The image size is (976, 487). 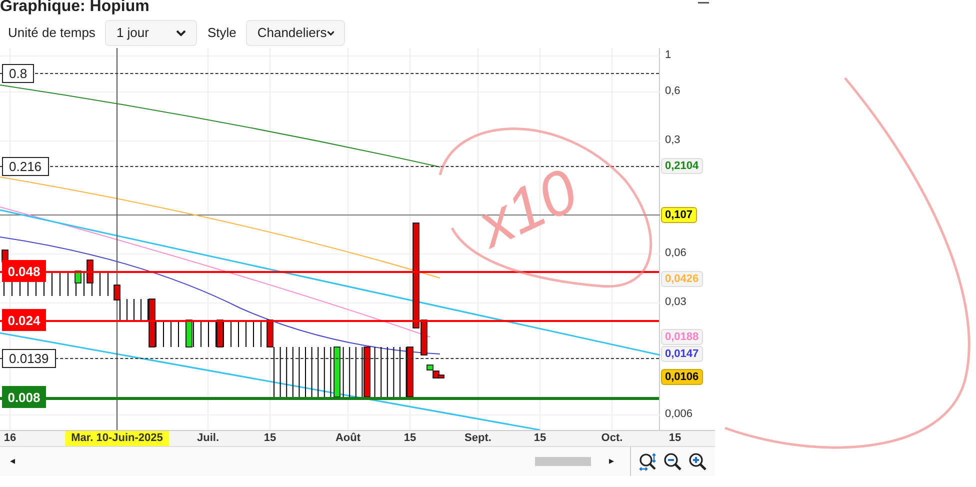 What do you see at coordinates (221, 33) in the screenshot?
I see `control-label: Style` at bounding box center [221, 33].